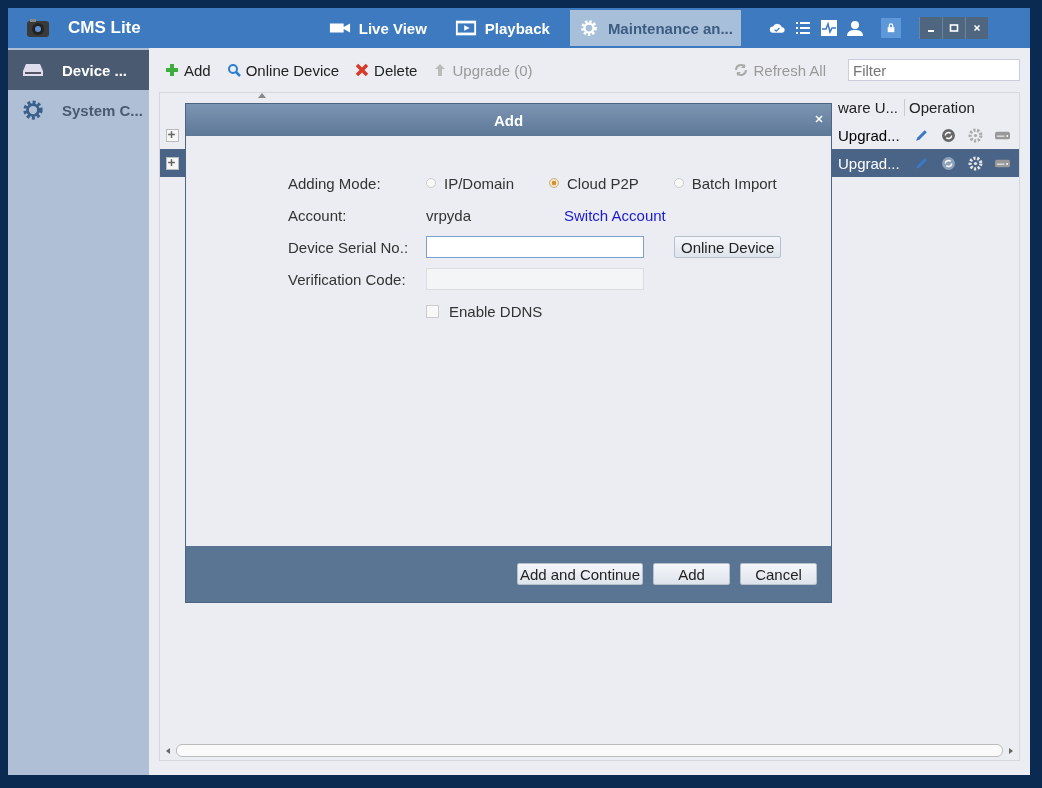 Image resolution: width=1042 pixels, height=788 pixels. Describe the element at coordinates (347, 279) in the screenshot. I see `field-label: Verification Code:` at that location.